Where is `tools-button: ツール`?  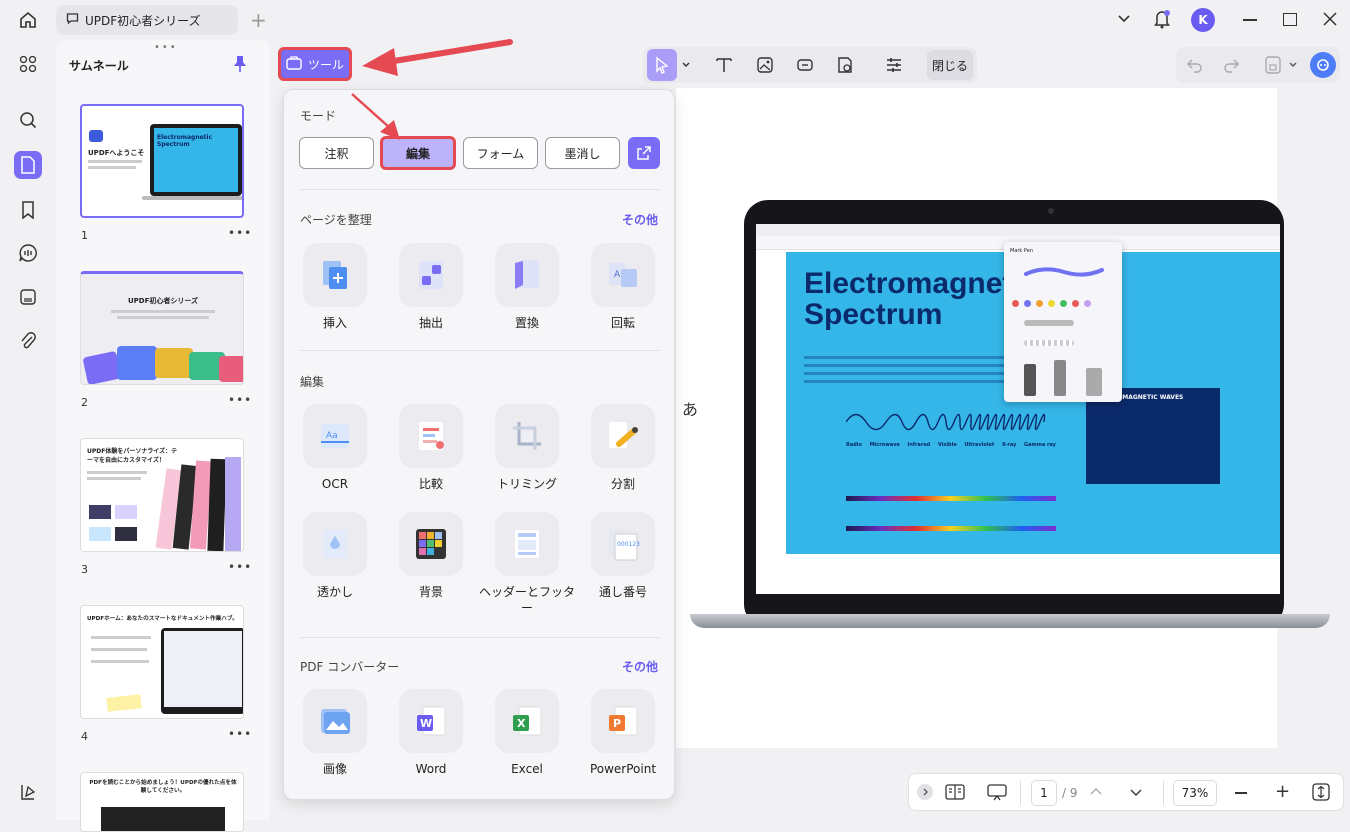
tools-button: ツール is located at coordinates (315, 64).